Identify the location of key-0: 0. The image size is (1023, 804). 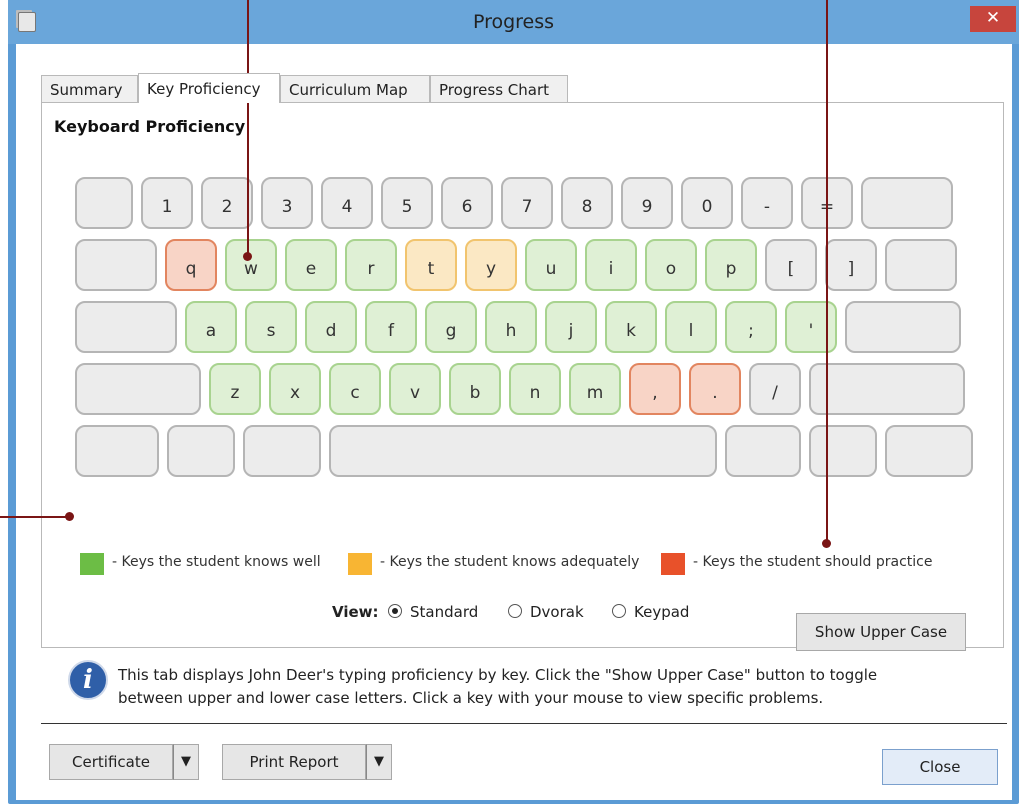
(707, 203).